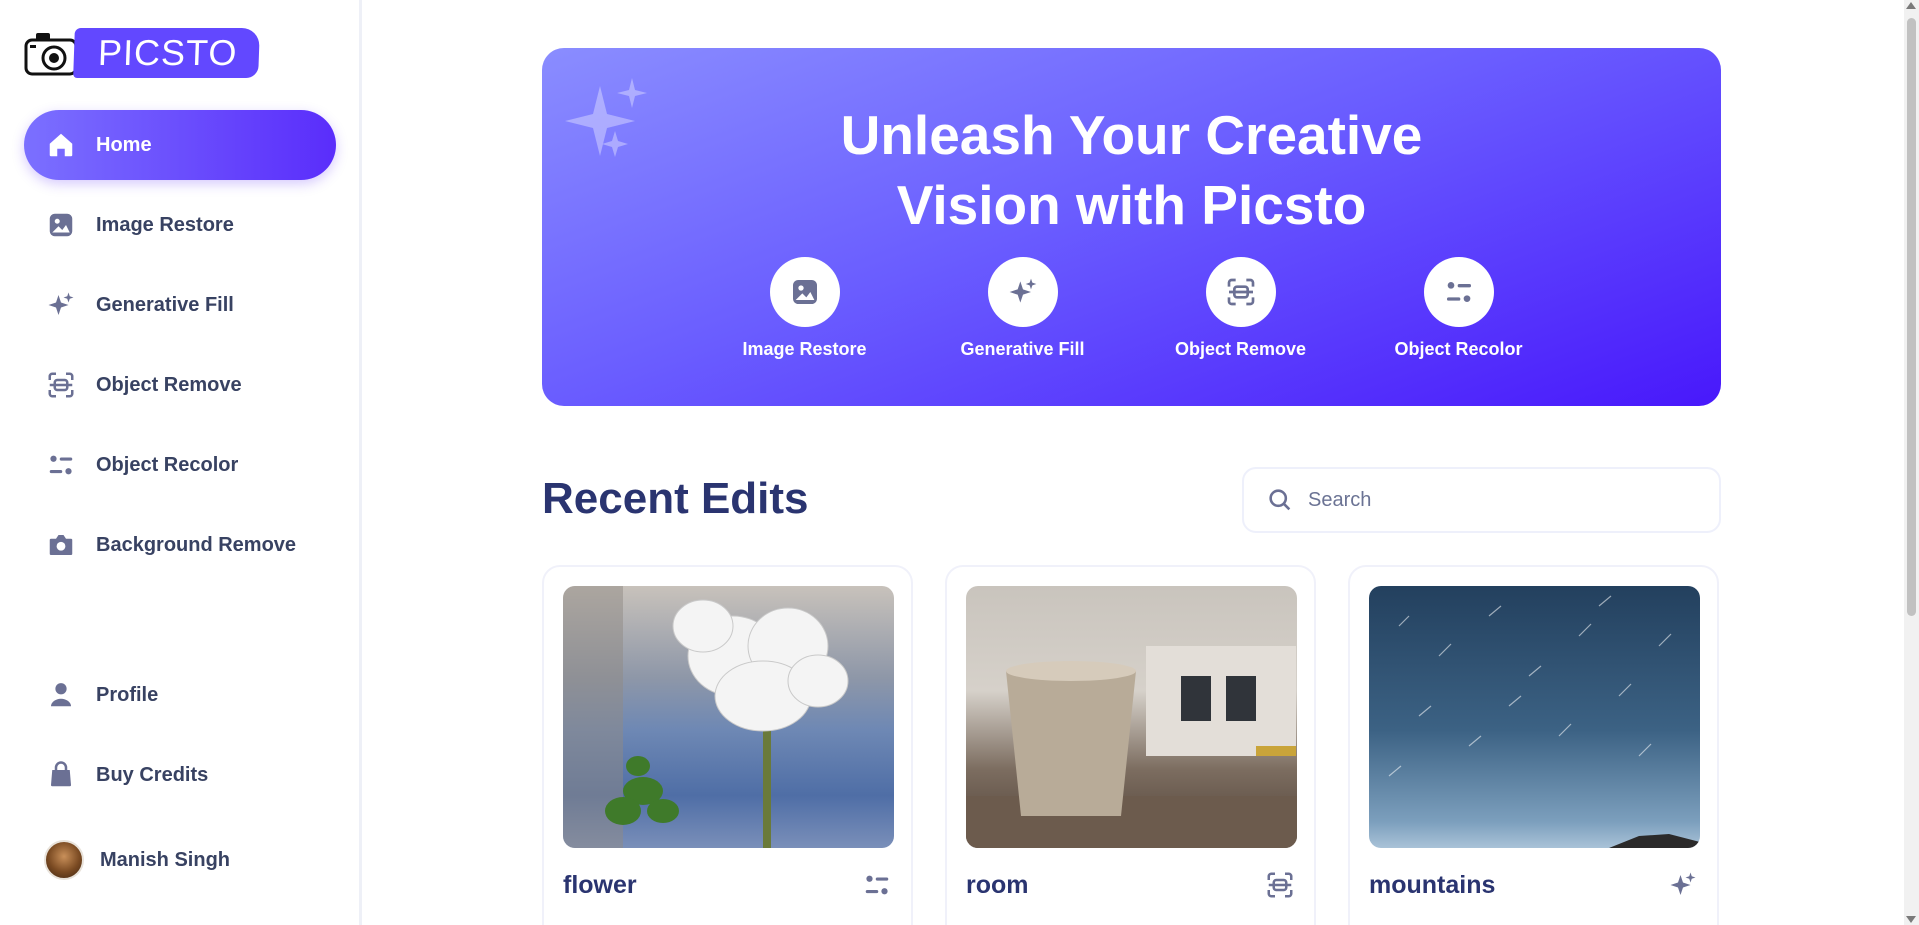 The width and height of the screenshot is (1919, 925). I want to click on sidebar-item-label: Buy Credits, so click(152, 774).